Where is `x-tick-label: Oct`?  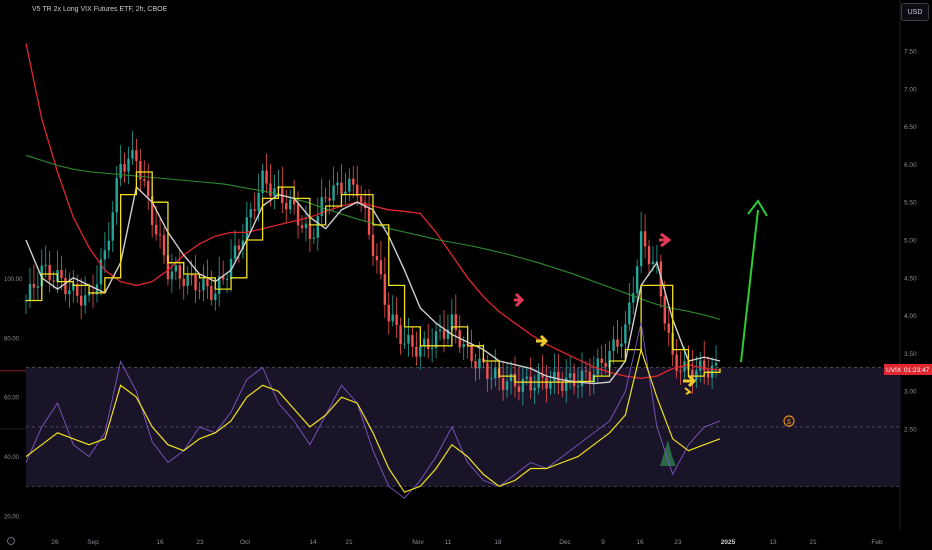
x-tick-label: Oct is located at coordinates (245, 542).